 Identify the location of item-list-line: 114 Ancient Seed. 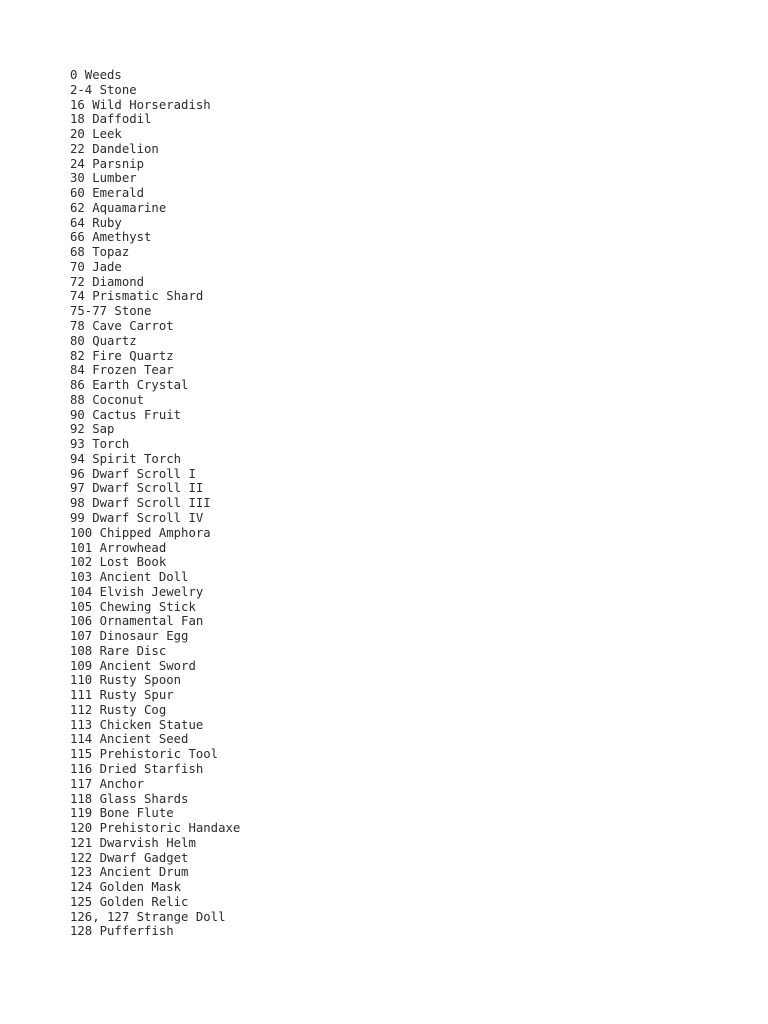
(129, 739).